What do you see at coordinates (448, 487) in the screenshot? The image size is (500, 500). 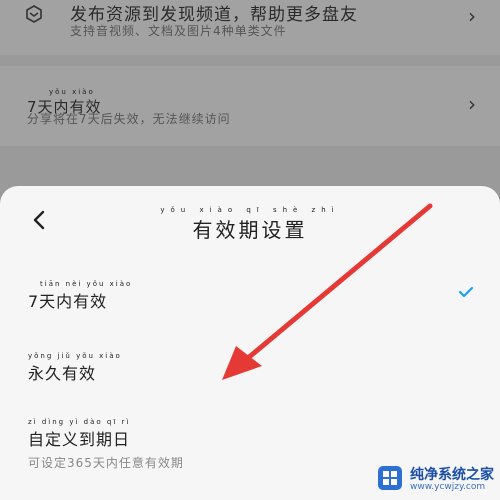 I see `watermark-url: www.ycwjzy.com` at bounding box center [448, 487].